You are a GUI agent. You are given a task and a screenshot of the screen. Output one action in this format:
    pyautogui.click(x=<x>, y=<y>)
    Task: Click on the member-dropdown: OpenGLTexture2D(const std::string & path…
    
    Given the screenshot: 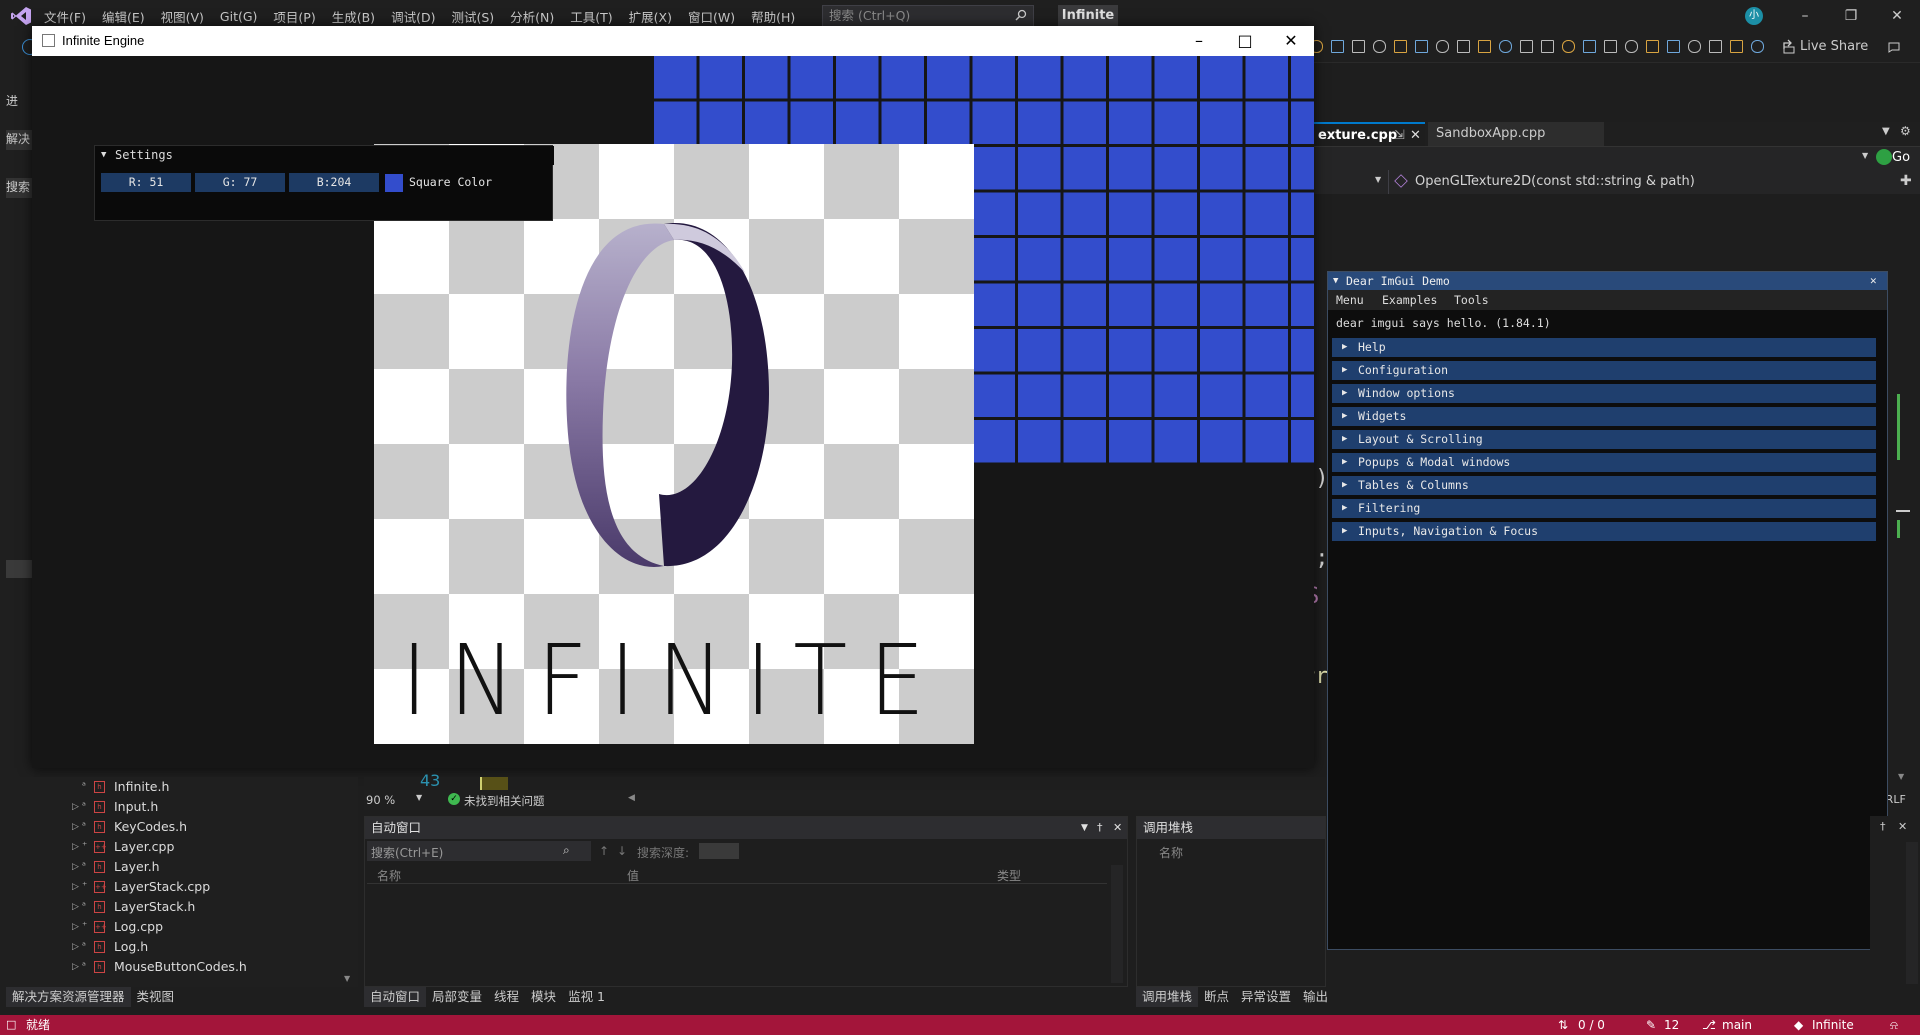 What is the action you would take?
    pyautogui.click(x=1638, y=182)
    